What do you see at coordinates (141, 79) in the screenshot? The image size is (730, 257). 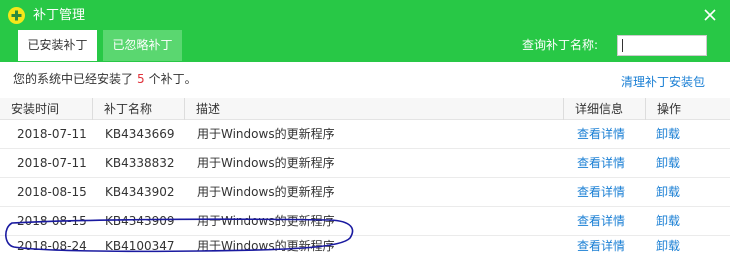 I see `installed-count: 5` at bounding box center [141, 79].